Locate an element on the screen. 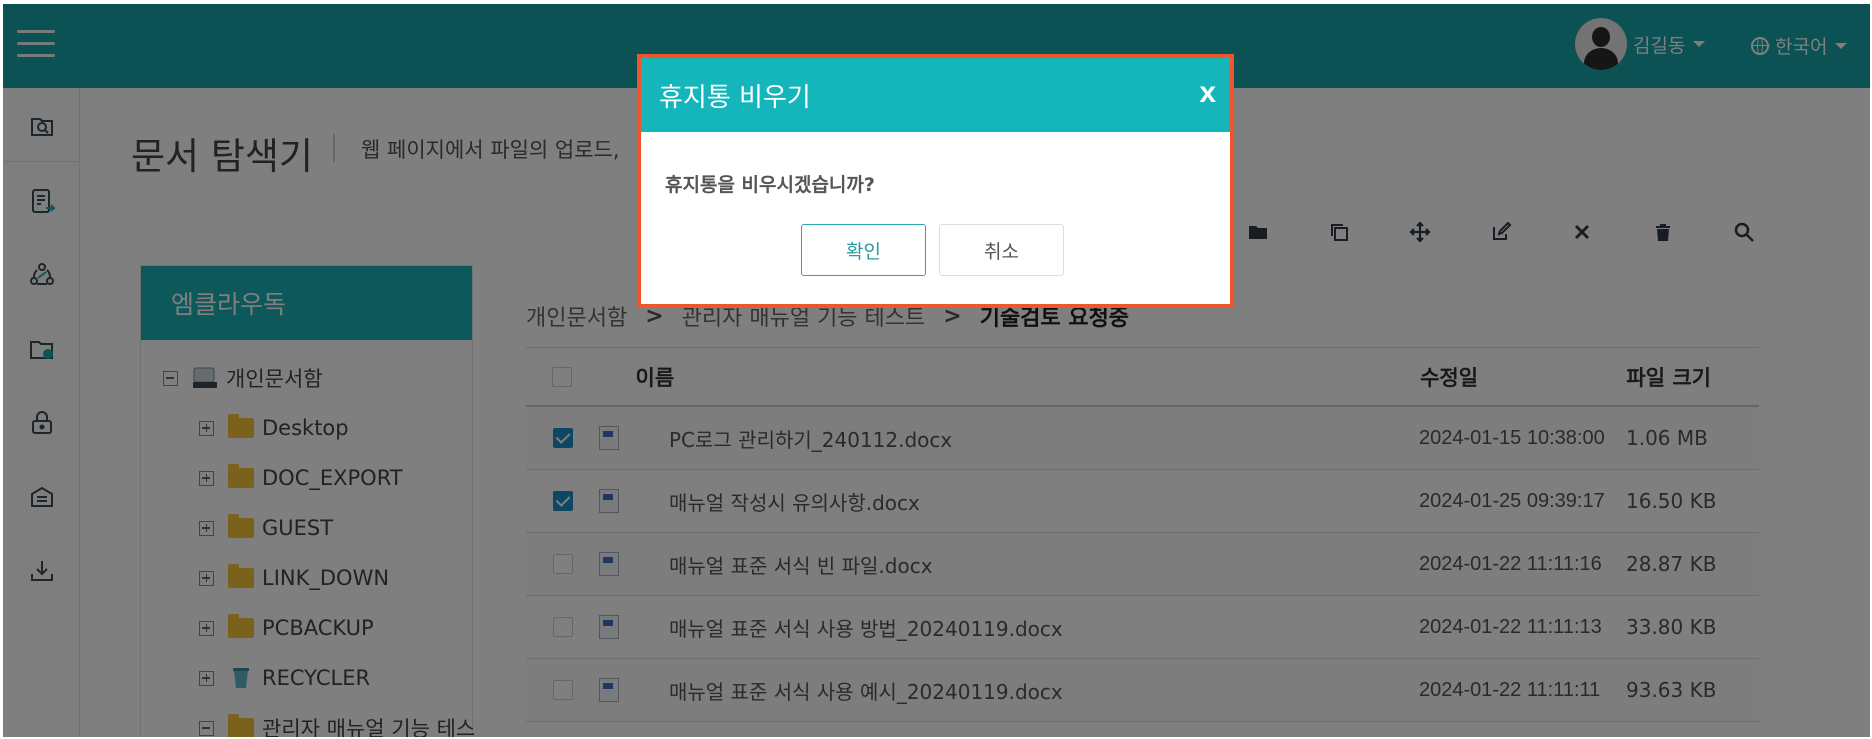 This screenshot has width=1872, height=739. dialog-header: 휴지통 비우기 x is located at coordinates (935, 95).